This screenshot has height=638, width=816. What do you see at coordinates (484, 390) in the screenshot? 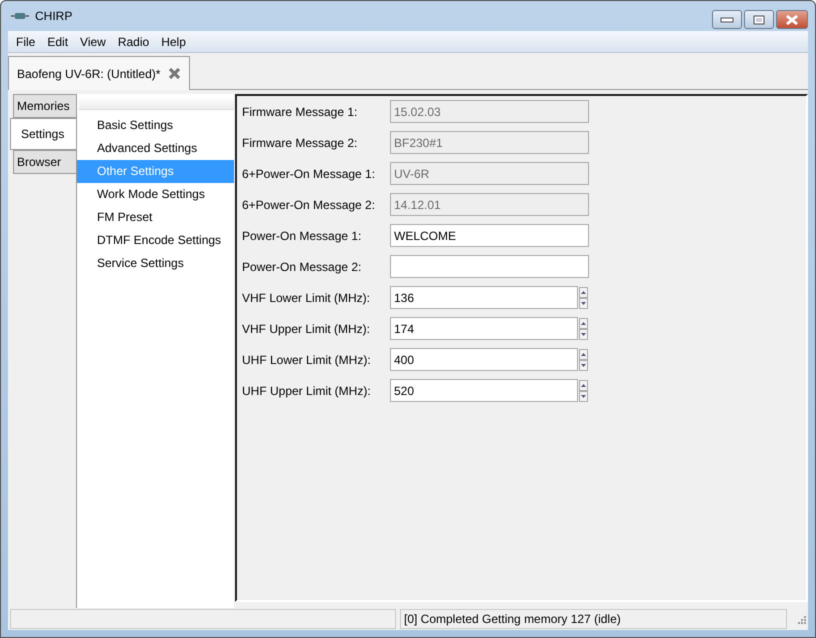
I see `input-field: 520` at bounding box center [484, 390].